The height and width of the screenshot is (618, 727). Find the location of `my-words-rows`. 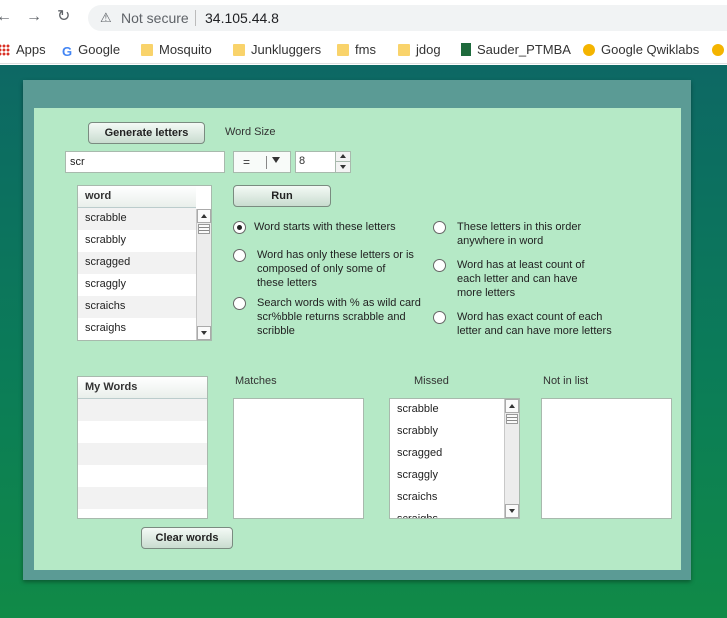

my-words-rows is located at coordinates (142, 454).